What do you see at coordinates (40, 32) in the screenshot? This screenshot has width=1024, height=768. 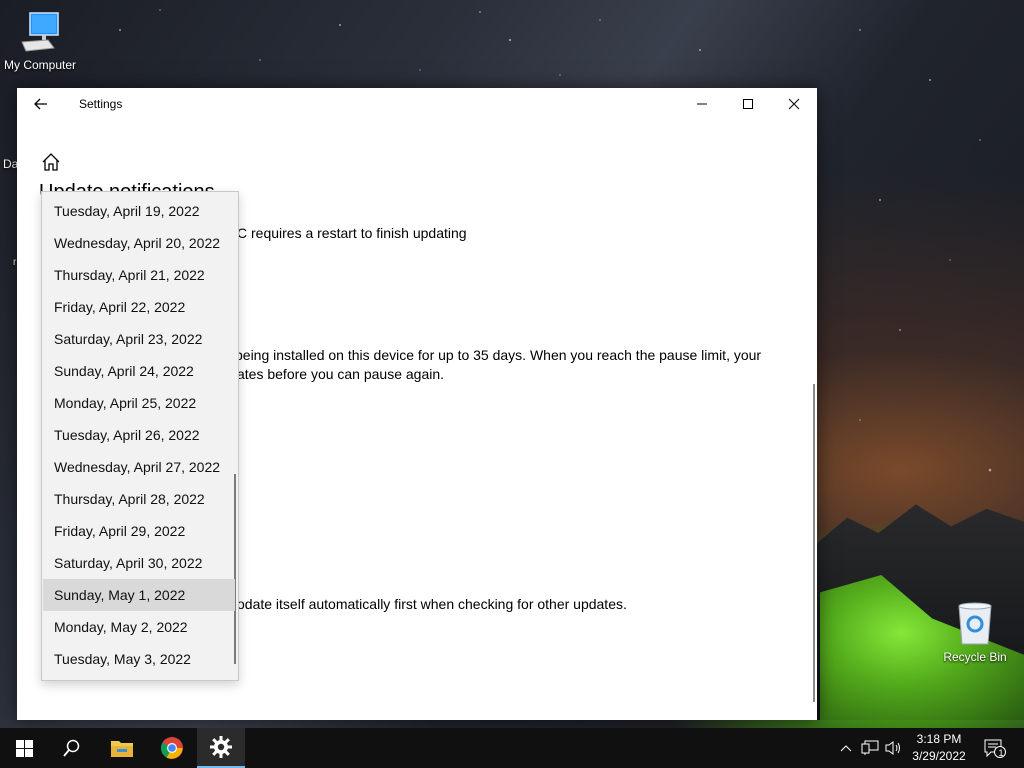 I see `computer-icon` at bounding box center [40, 32].